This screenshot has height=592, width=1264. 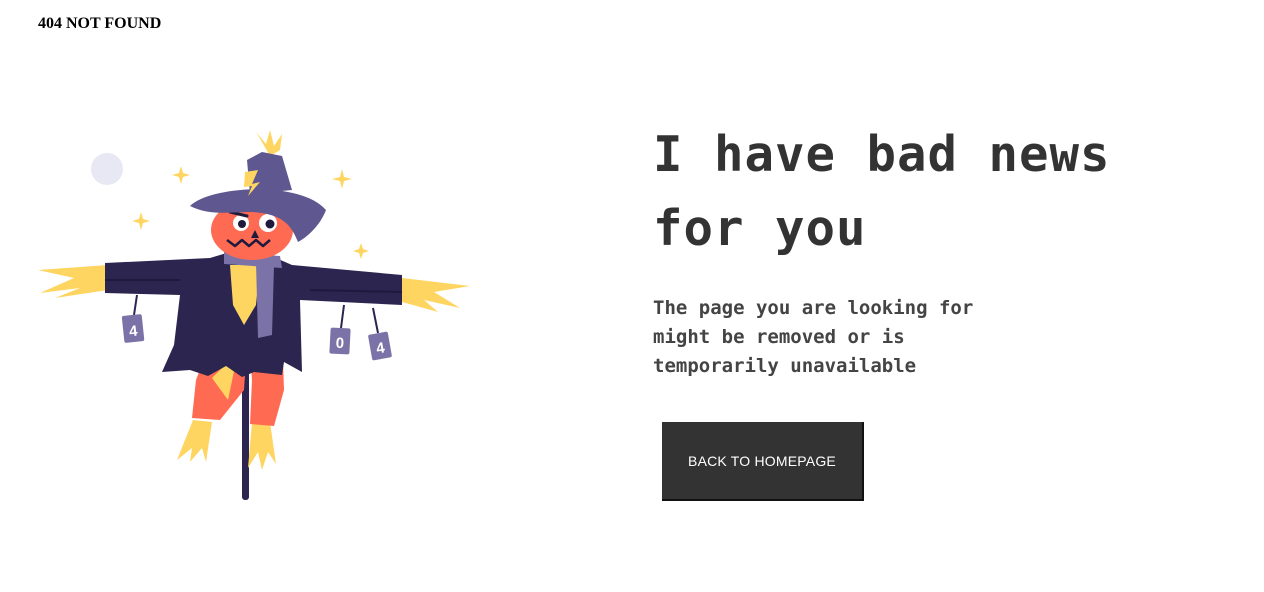 I want to click on page-title: 404 NOT FOUND, so click(x=100, y=23).